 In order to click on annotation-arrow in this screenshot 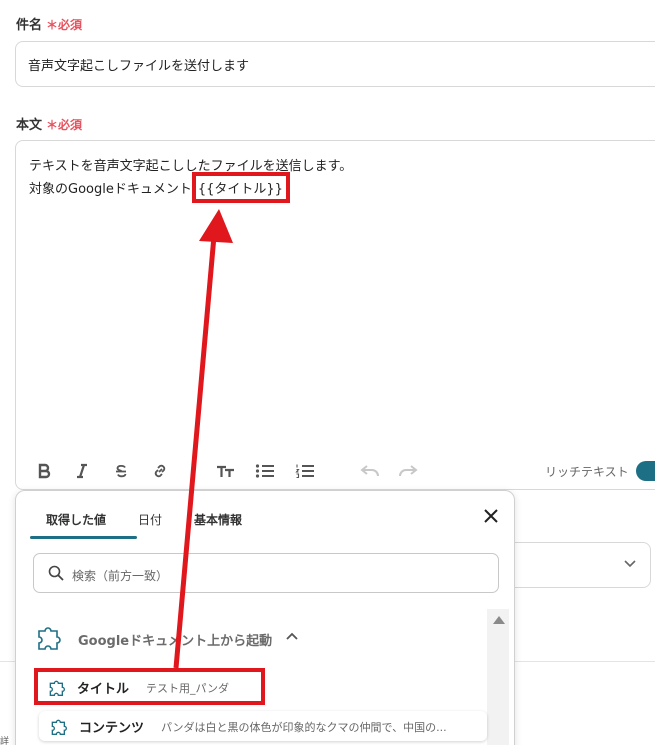, I will do `click(203, 439)`.